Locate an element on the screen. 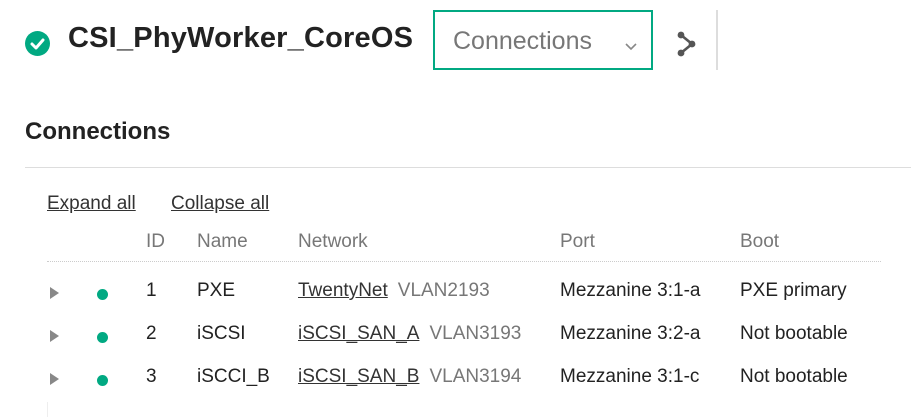 The image size is (911, 417). section-divider is located at coordinates (468, 167).